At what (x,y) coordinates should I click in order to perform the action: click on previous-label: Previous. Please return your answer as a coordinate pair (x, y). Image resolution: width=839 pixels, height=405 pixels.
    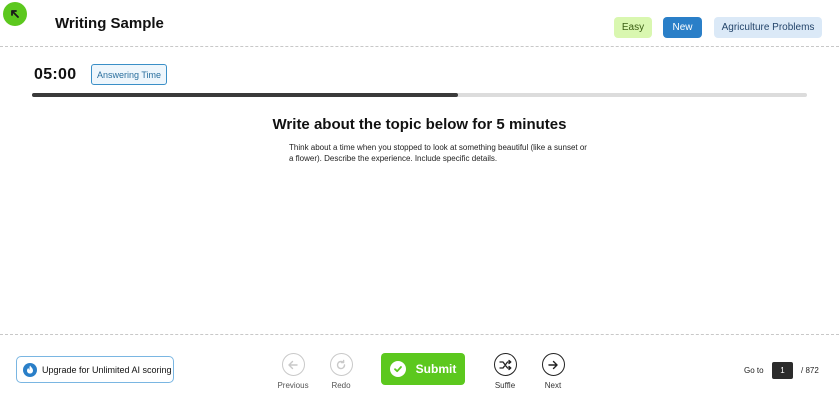
    Looking at the image, I should click on (293, 385).